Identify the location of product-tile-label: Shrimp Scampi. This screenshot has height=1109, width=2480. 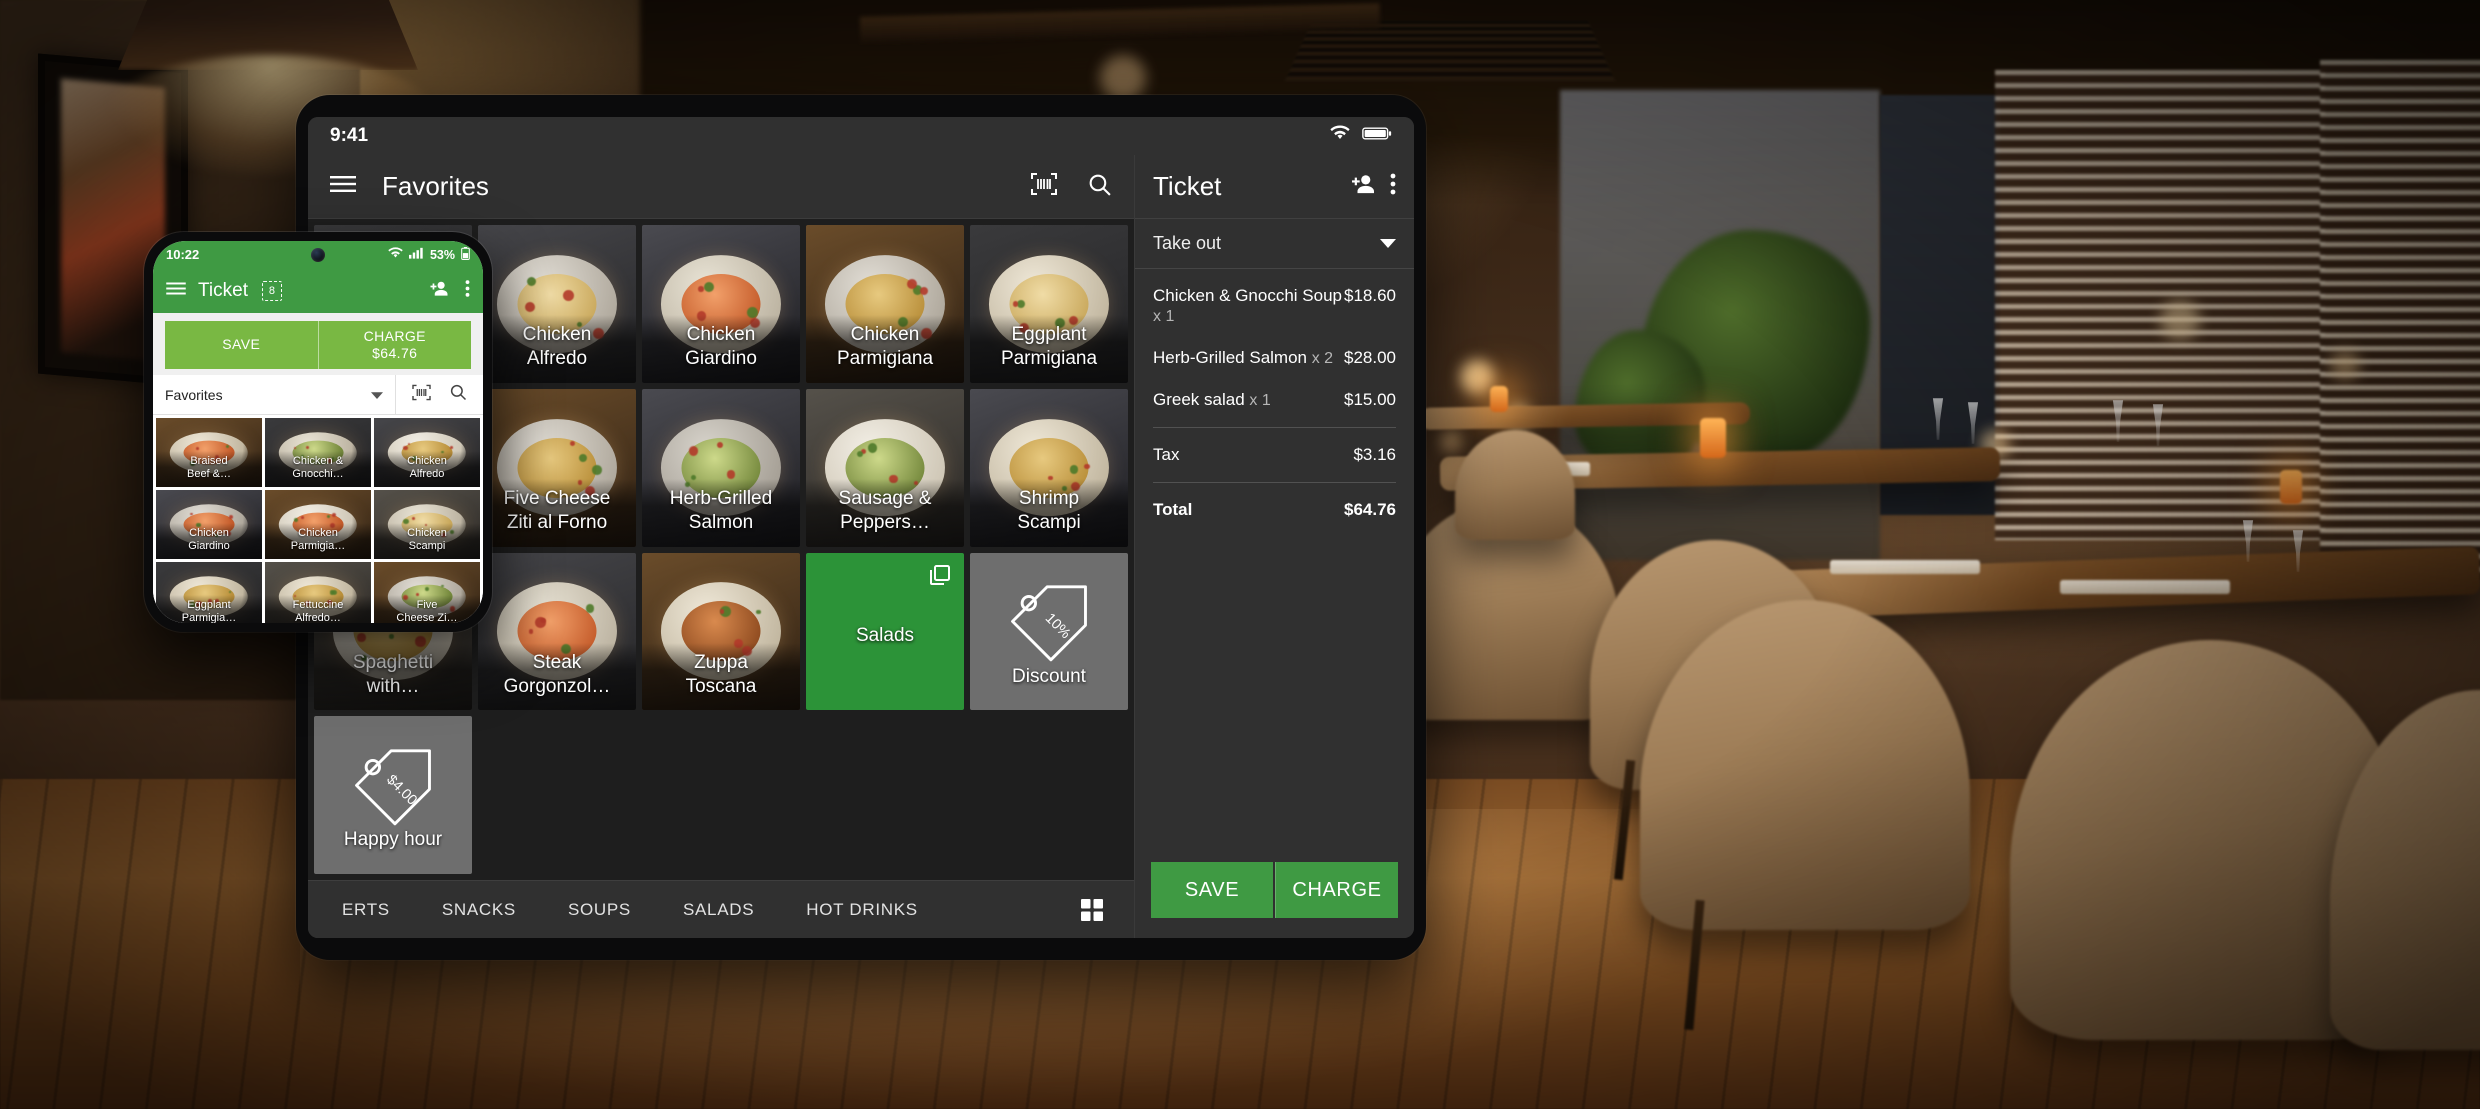
(1049, 513).